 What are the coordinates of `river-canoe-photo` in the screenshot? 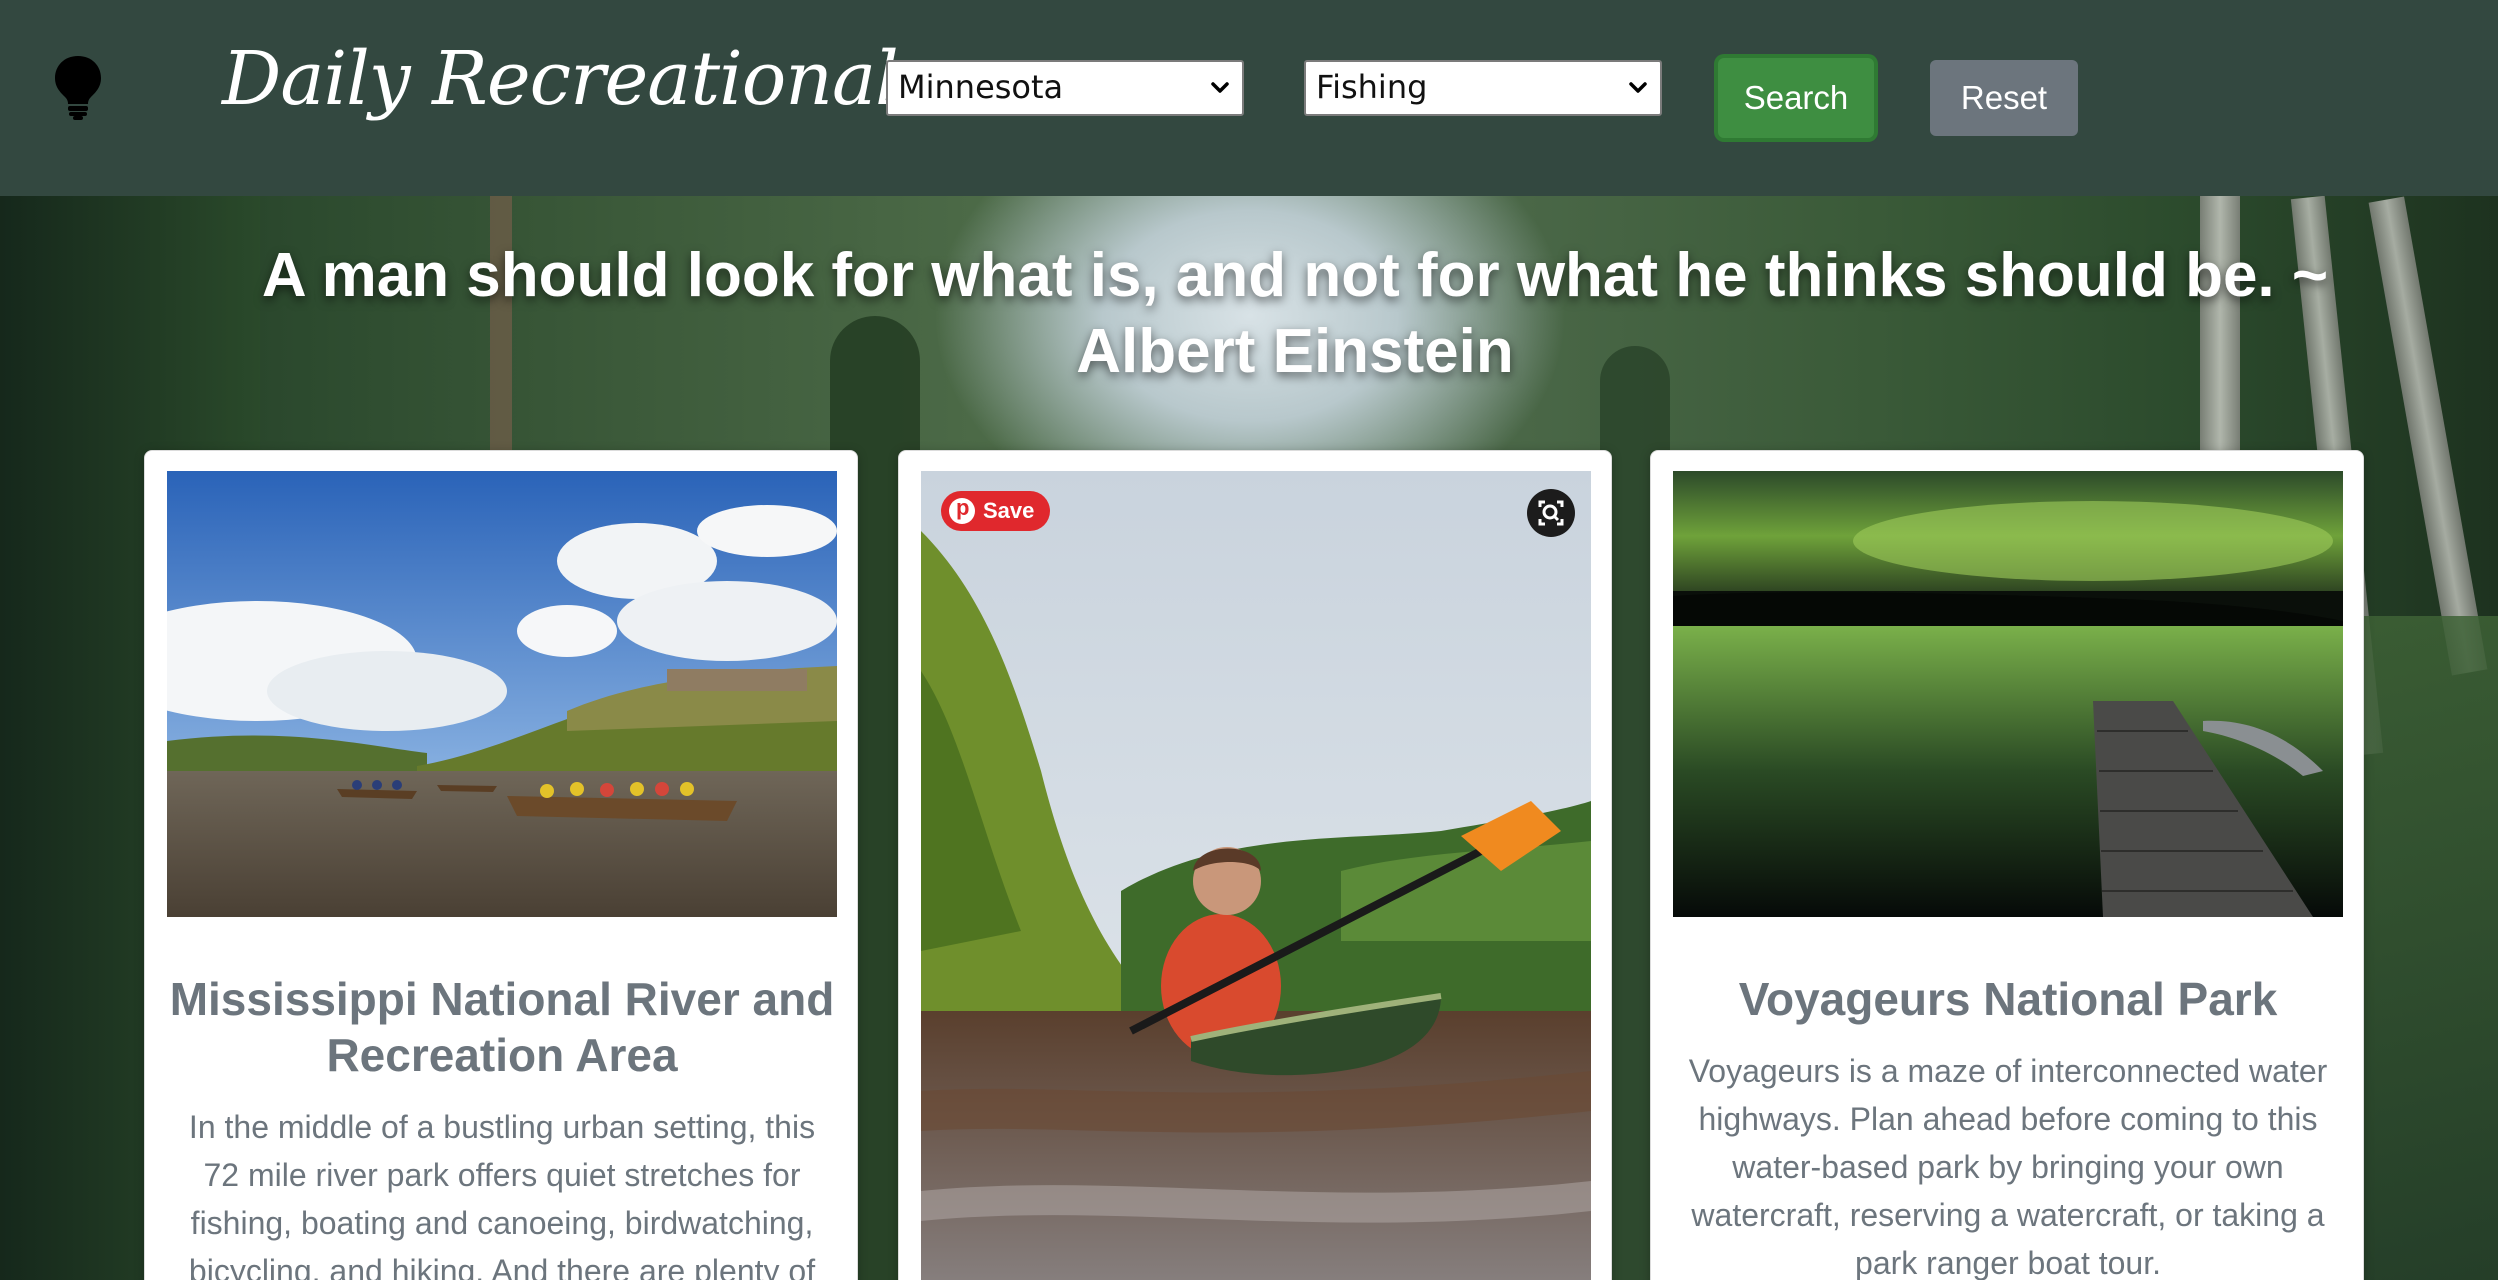 It's located at (502, 694).